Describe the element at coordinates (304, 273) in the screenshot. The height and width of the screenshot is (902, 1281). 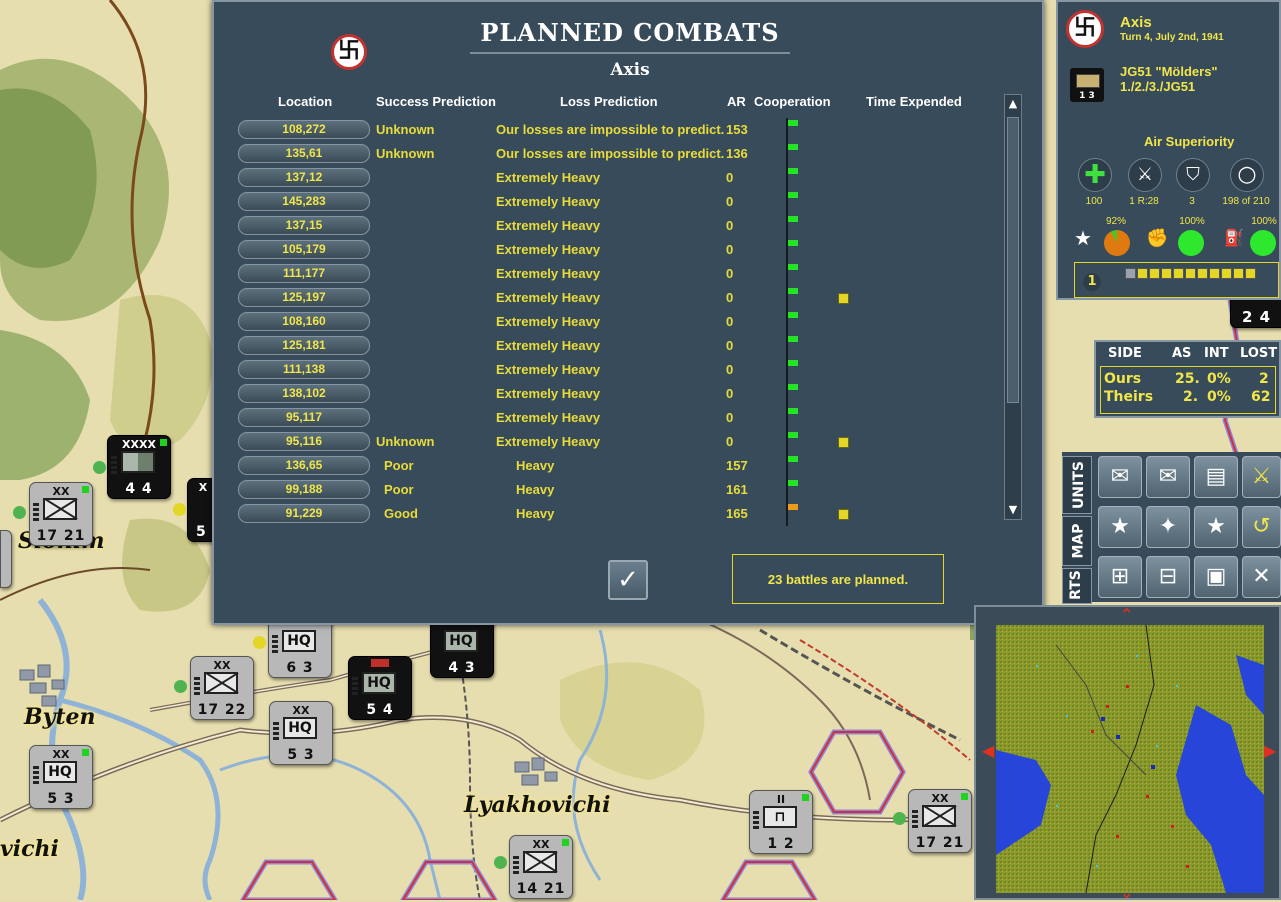
I see `location-button: 111,177` at that location.